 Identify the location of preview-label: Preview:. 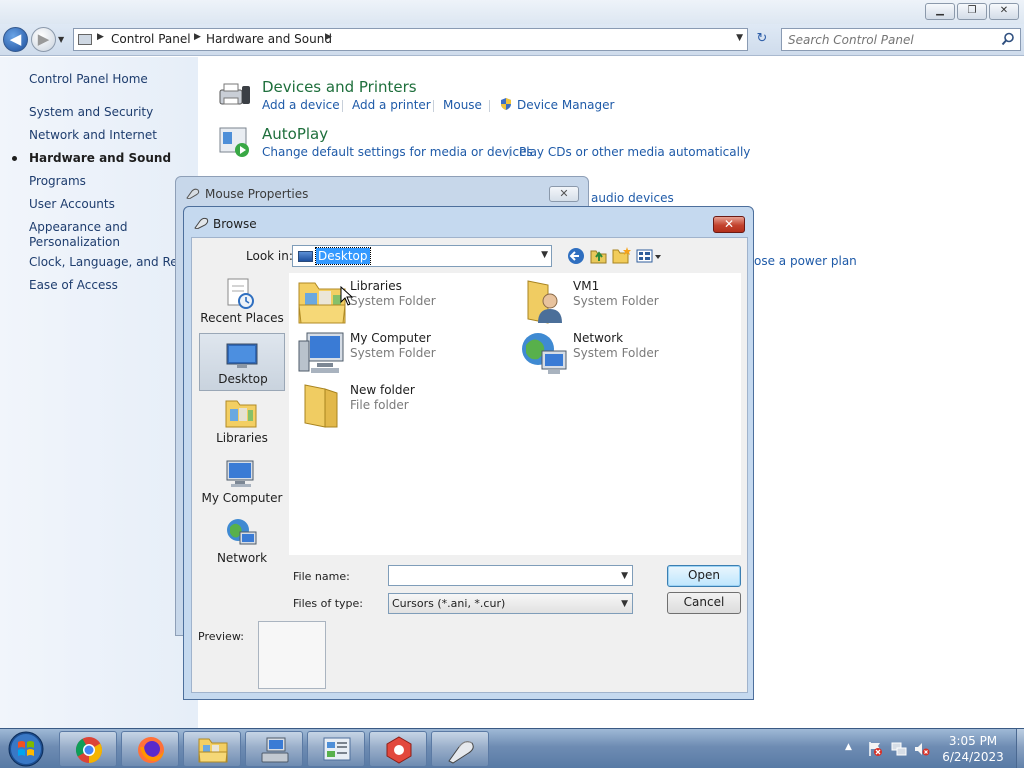
(221, 636).